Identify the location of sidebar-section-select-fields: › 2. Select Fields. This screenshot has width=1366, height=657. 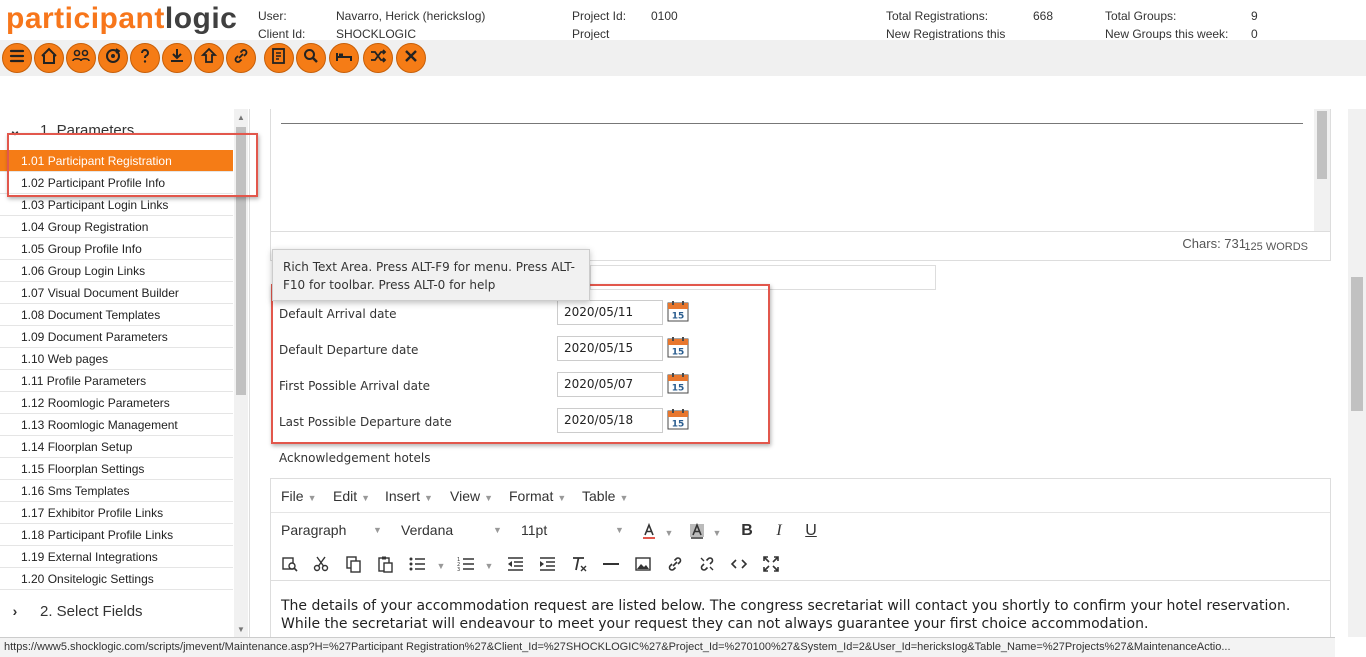
(116, 611).